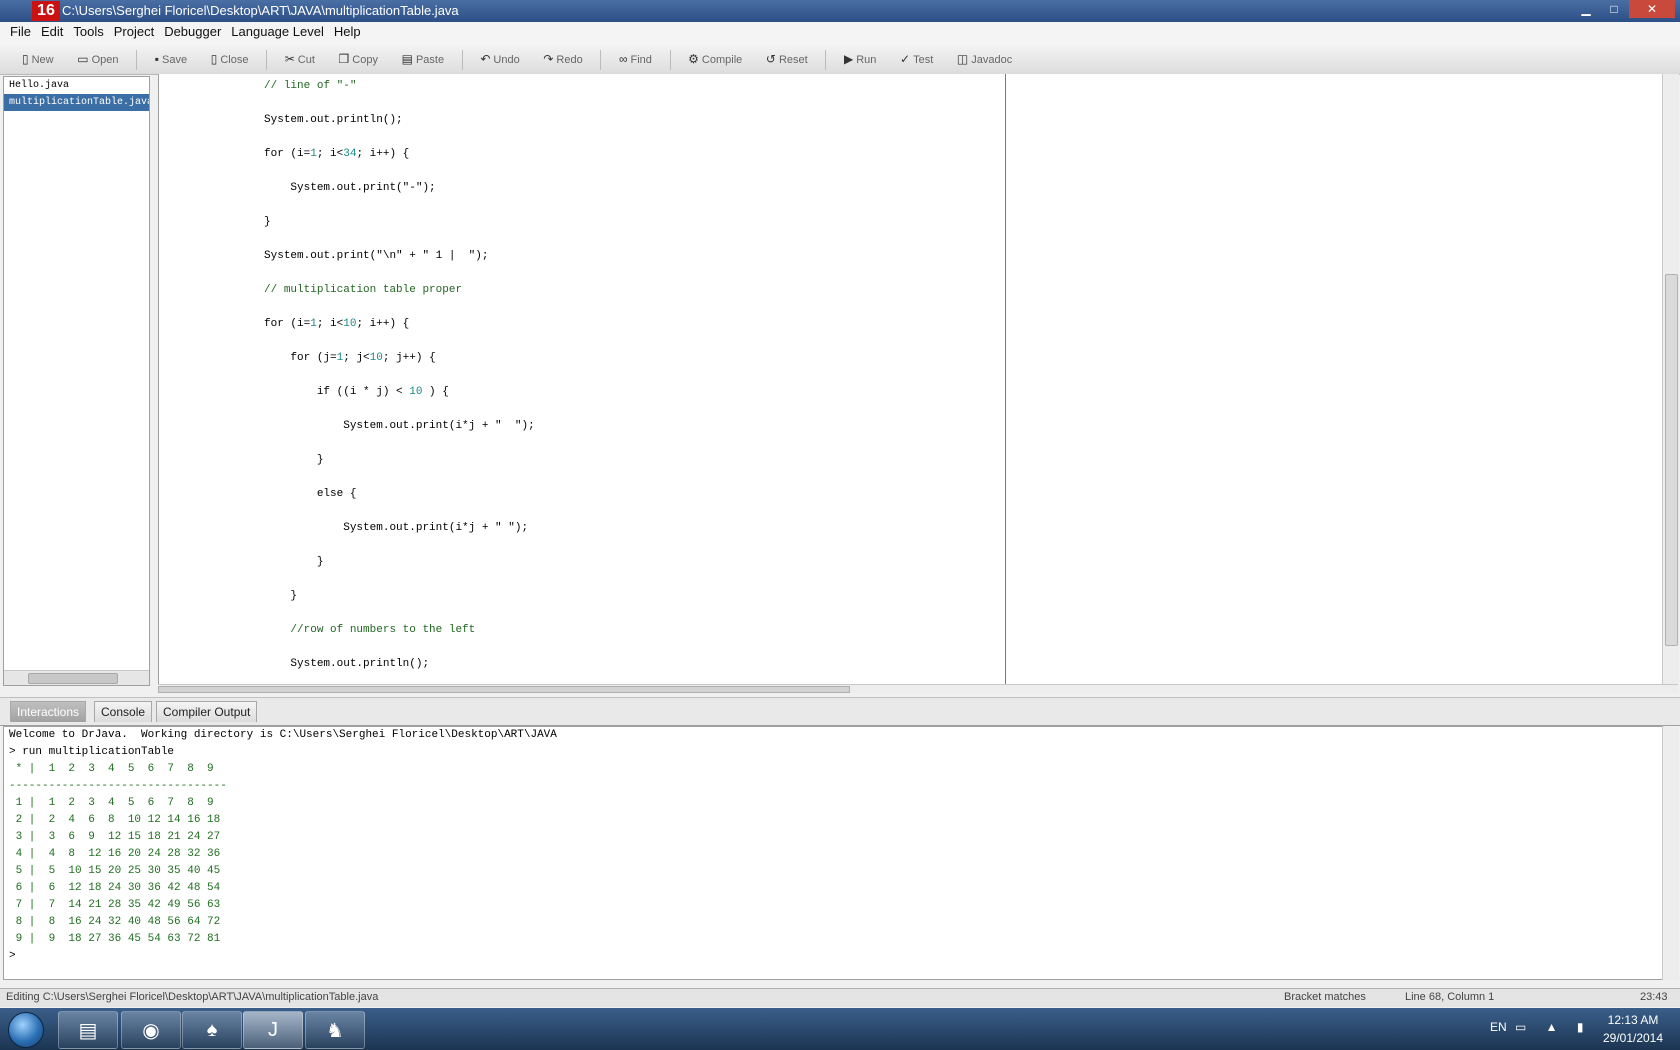 This screenshot has width=1680, height=1050. What do you see at coordinates (548, 59) in the screenshot?
I see `redo-icon: ↷` at bounding box center [548, 59].